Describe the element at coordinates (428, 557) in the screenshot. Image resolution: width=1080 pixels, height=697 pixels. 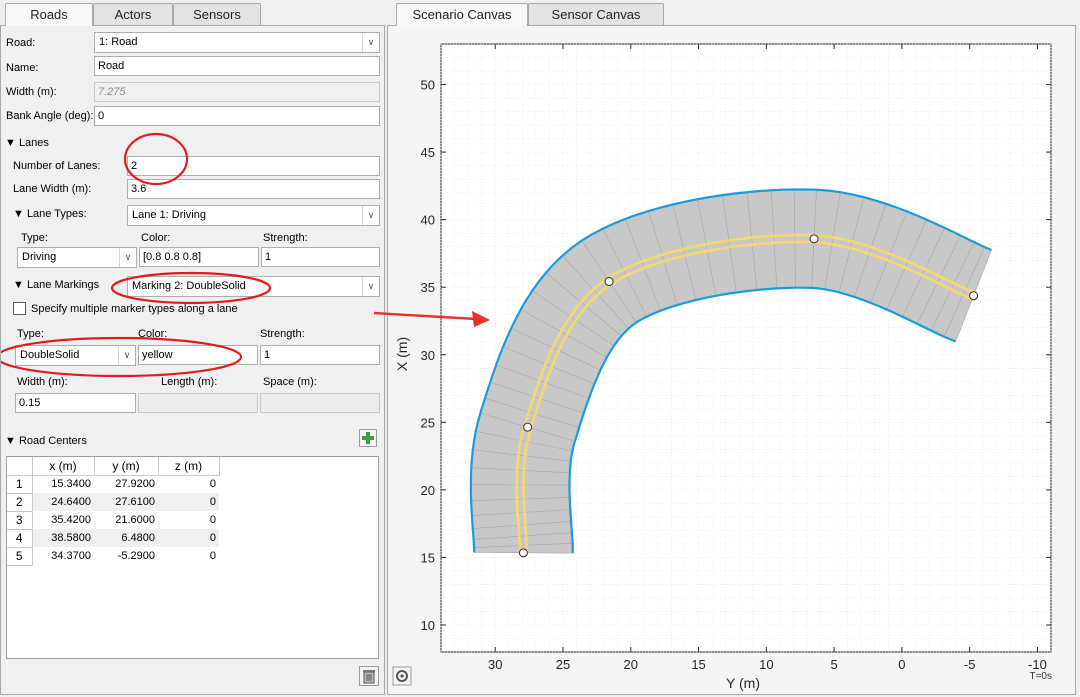
I see `x-tick-label: 15` at that location.